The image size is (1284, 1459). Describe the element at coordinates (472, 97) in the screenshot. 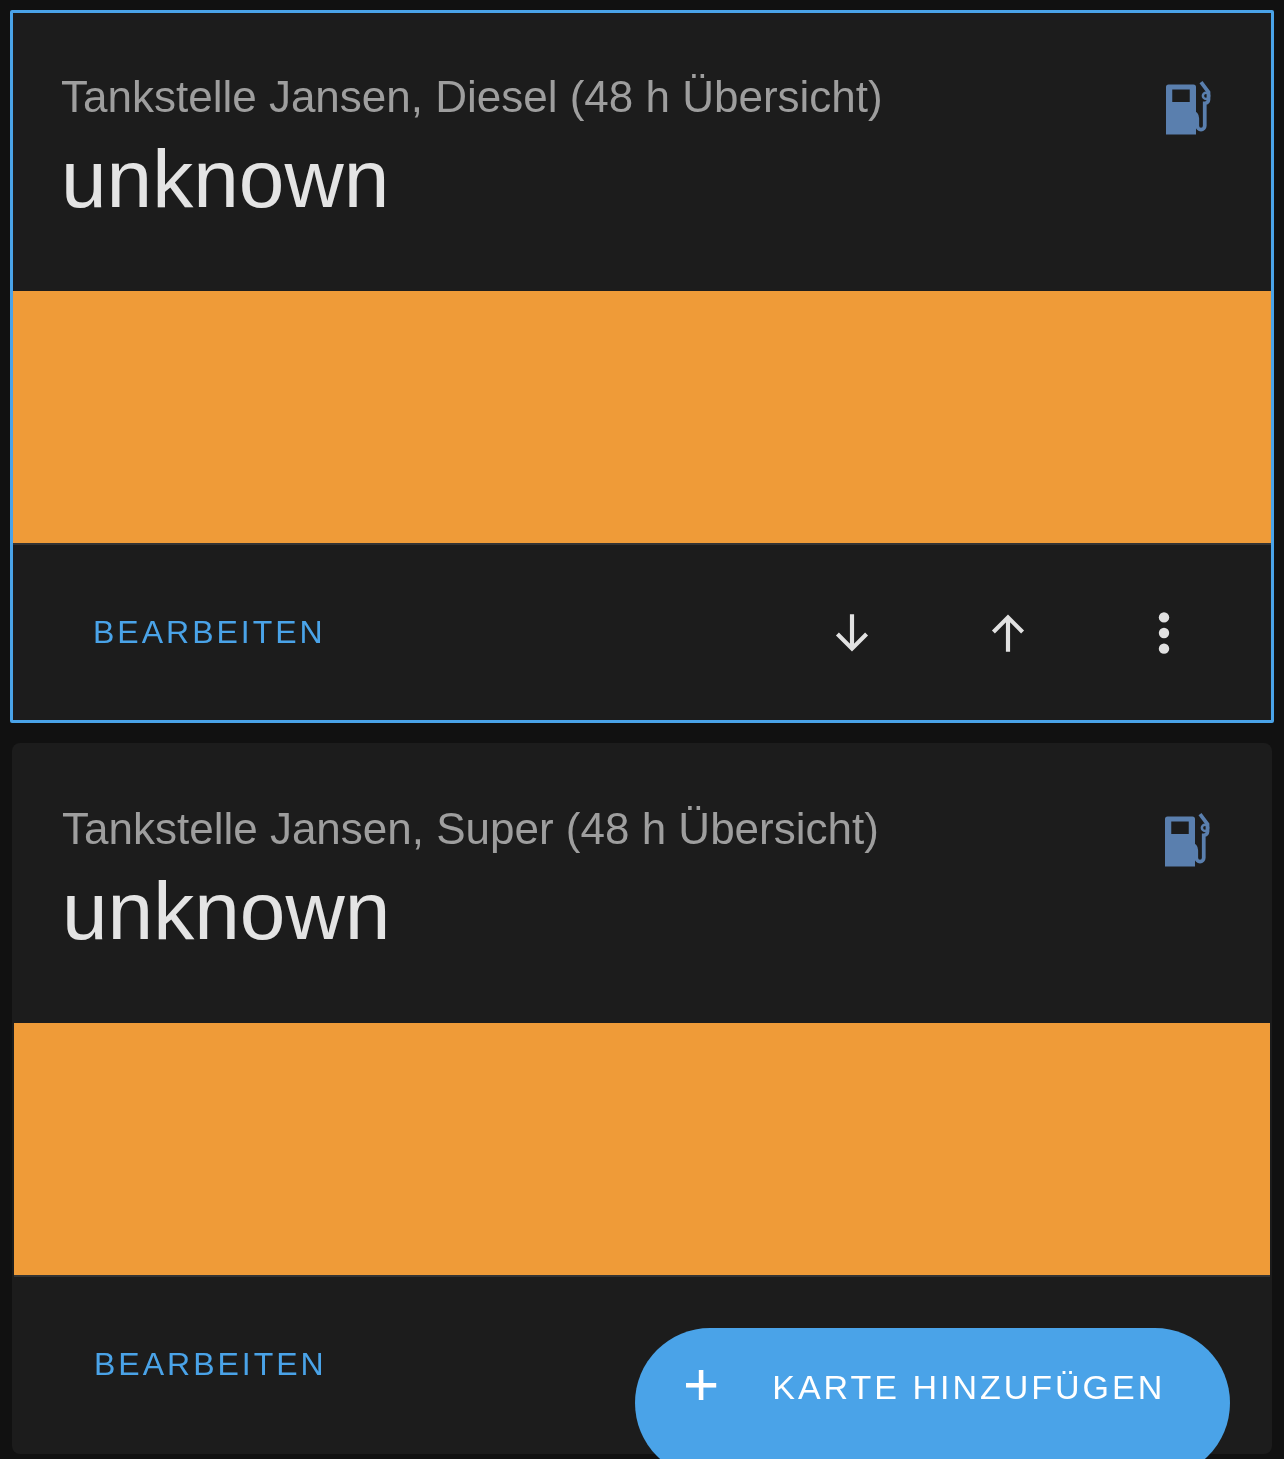

I see `card-title: Tankstelle Jansen, Diesel (48 h Übersicht)` at that location.